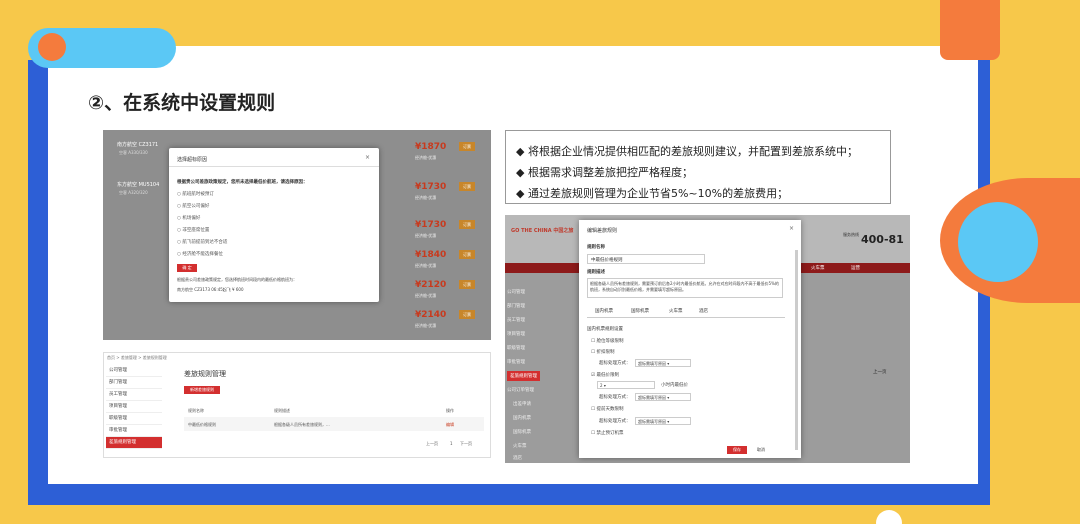  Describe the element at coordinates (604, 172) in the screenshot. I see `bullet-item: ◆ 根据需求调整差旅把控严格程度；` at that location.